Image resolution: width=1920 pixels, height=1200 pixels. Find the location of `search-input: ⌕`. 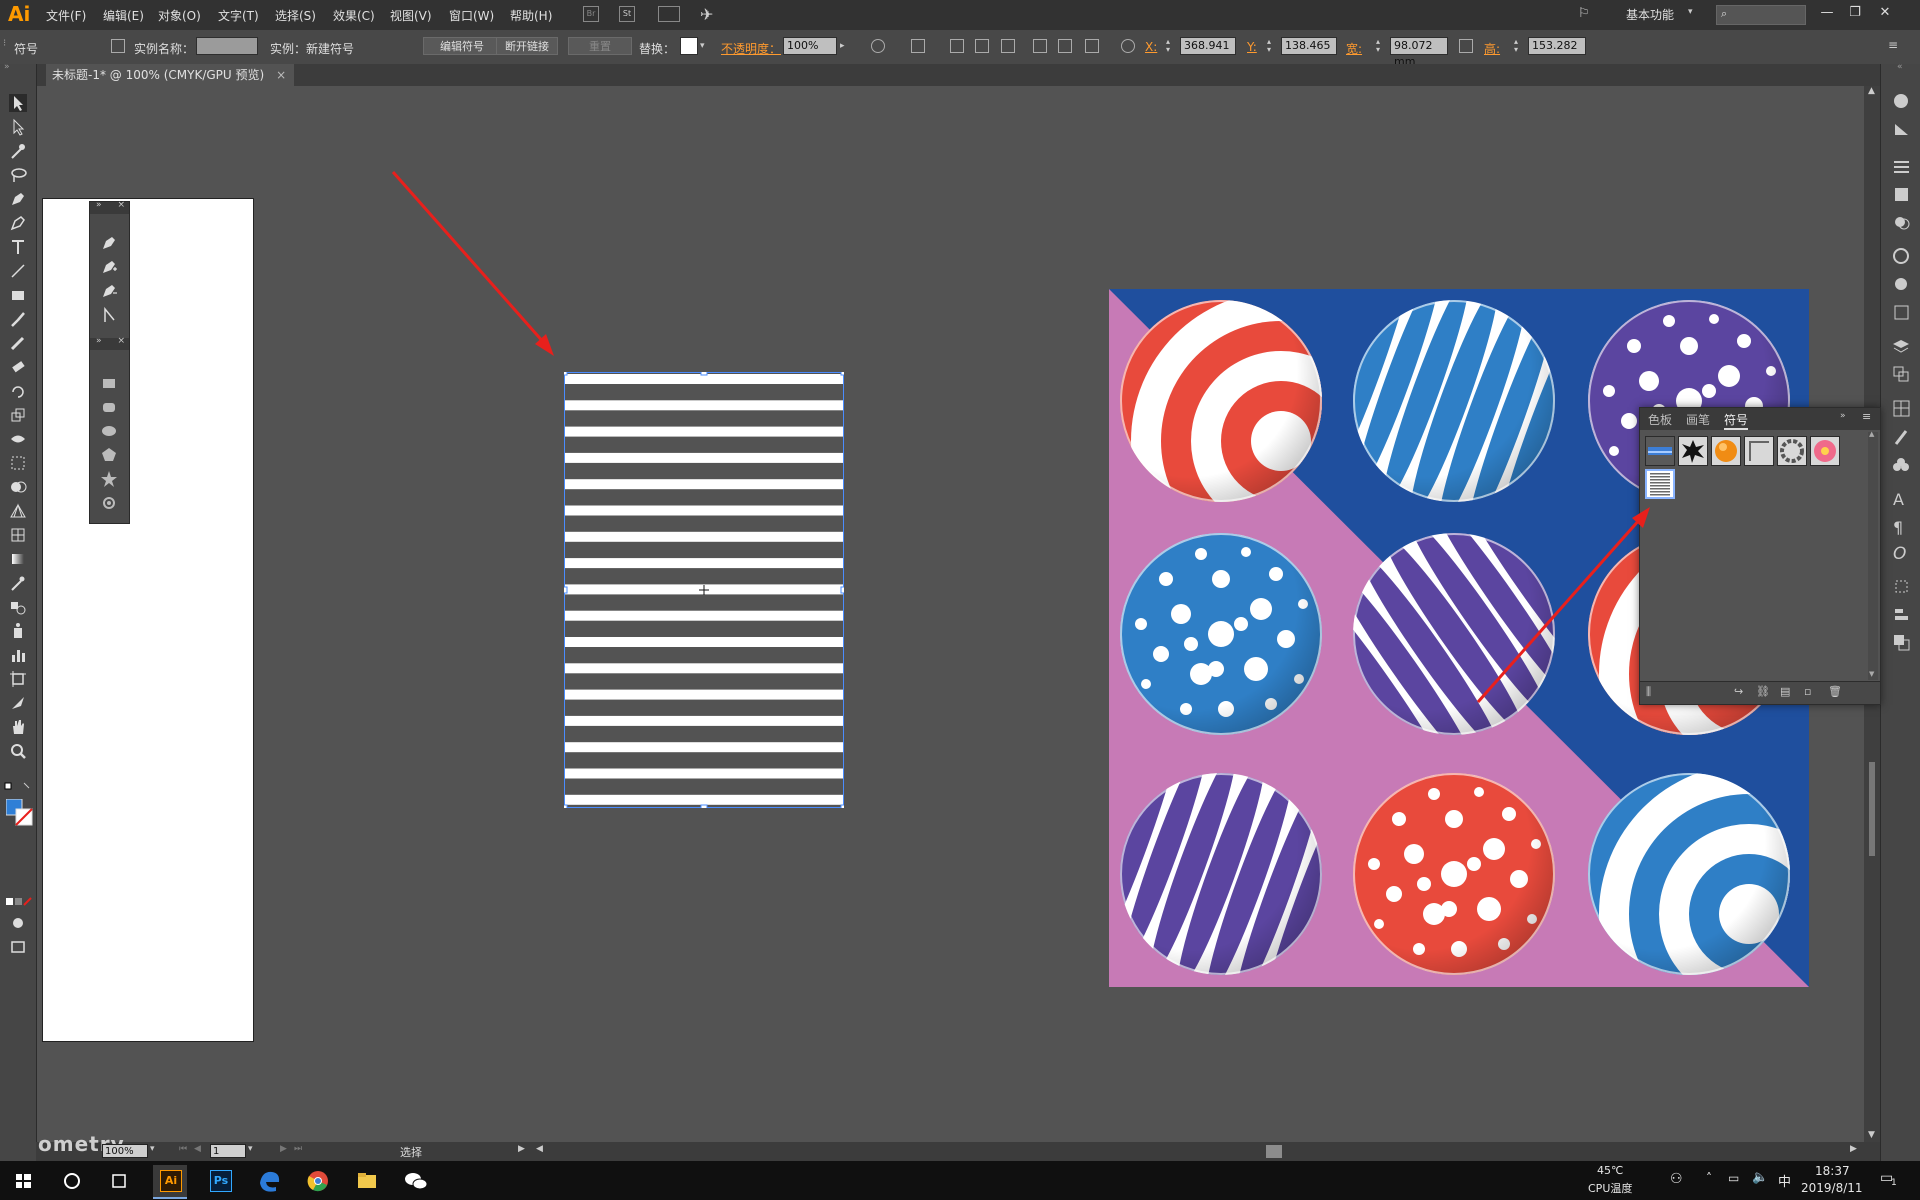

search-input: ⌕ is located at coordinates (1761, 15).